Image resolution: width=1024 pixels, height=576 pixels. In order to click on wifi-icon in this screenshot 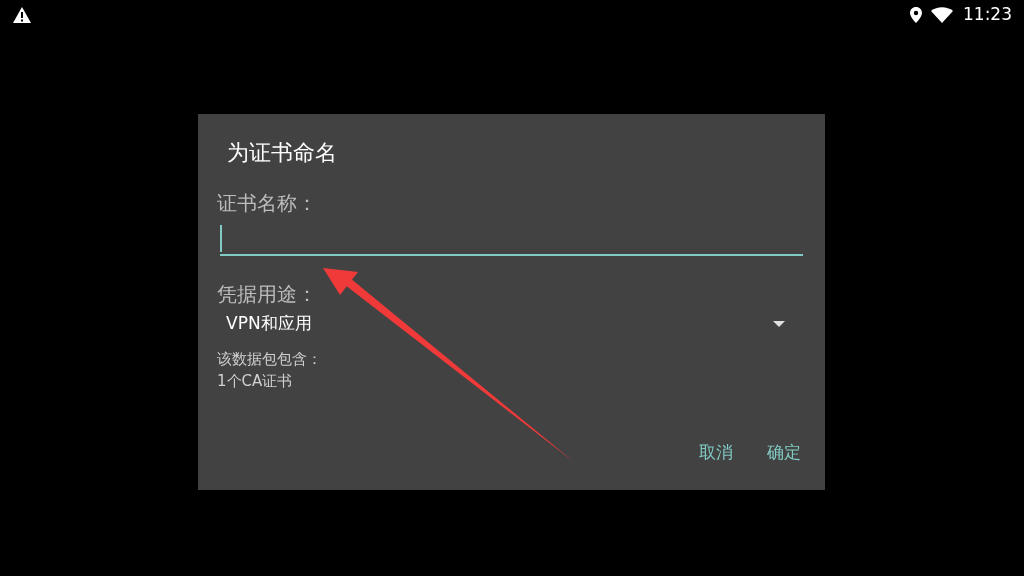, I will do `click(942, 15)`.